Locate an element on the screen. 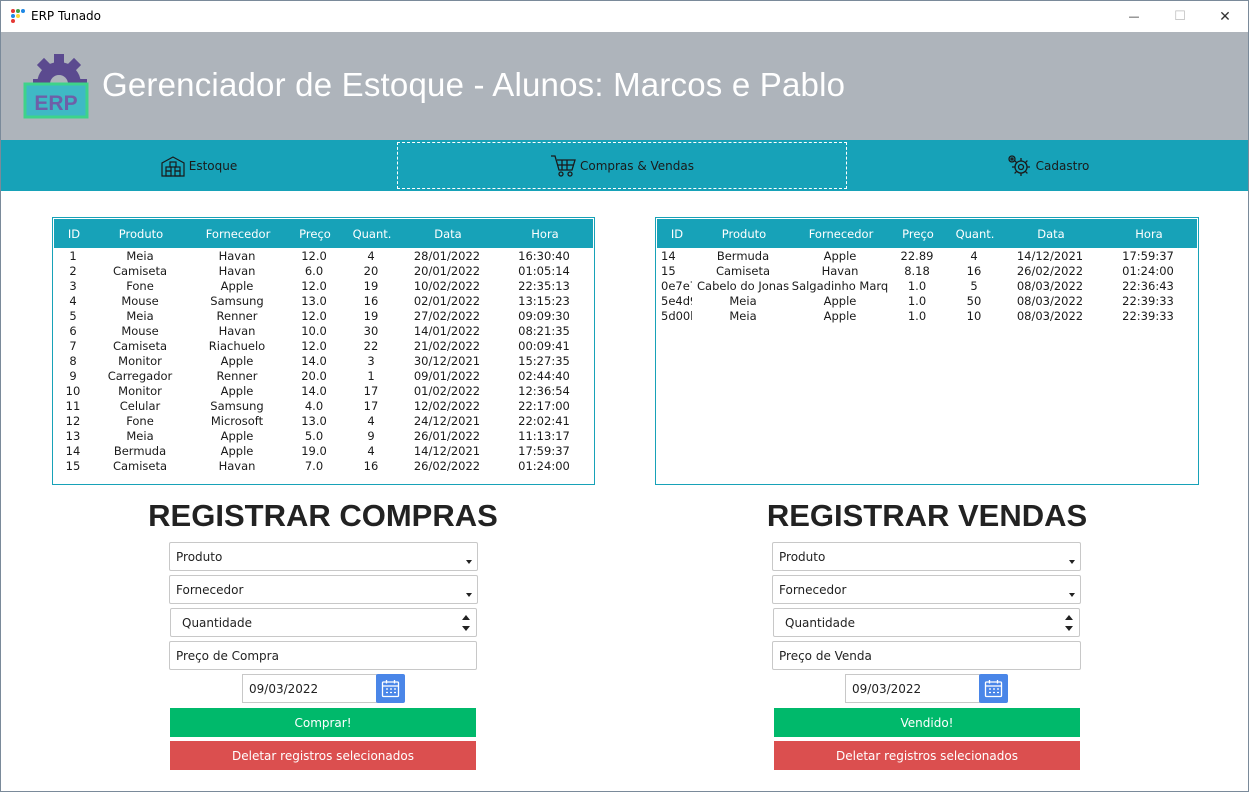  tab-estoque: Estoque is located at coordinates (199, 165).